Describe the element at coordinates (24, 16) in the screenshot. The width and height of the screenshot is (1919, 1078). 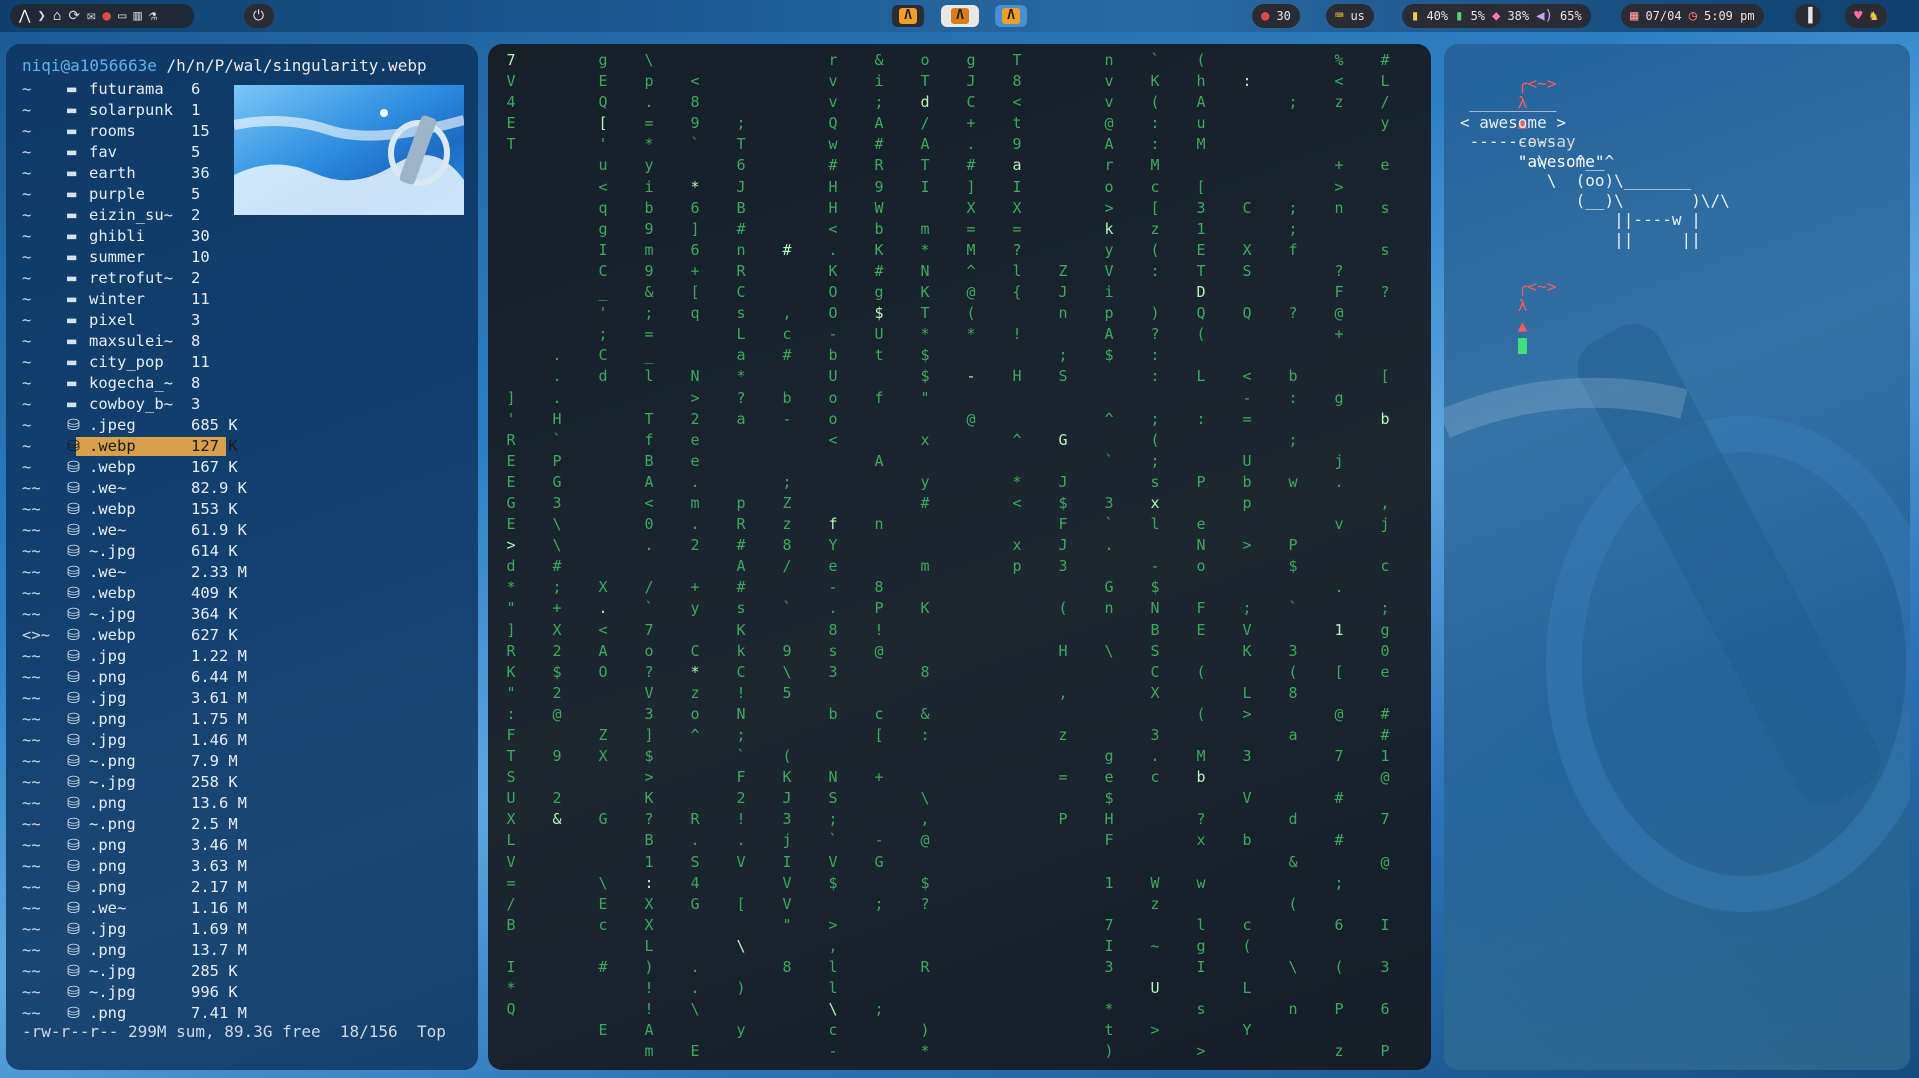
I see `arch-icon: ⋀` at that location.